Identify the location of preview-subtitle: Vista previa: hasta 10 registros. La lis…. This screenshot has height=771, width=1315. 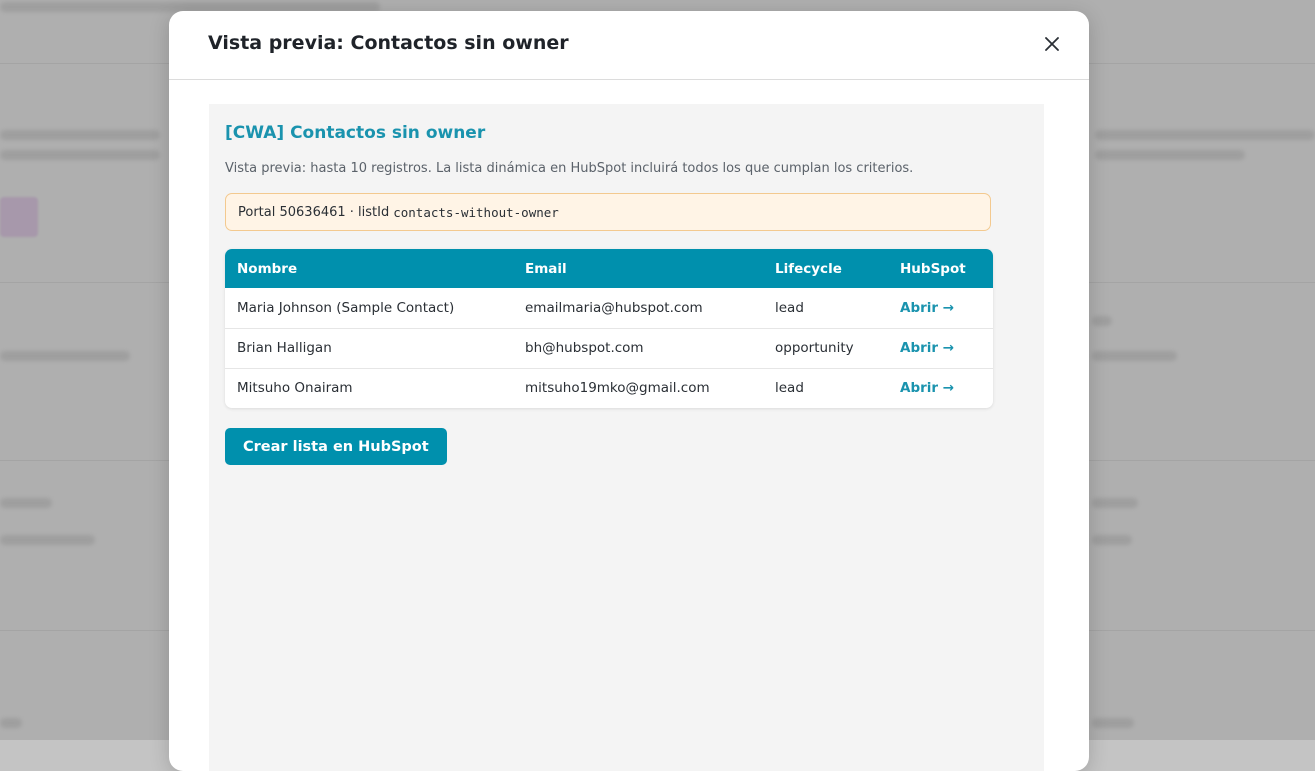
(569, 168).